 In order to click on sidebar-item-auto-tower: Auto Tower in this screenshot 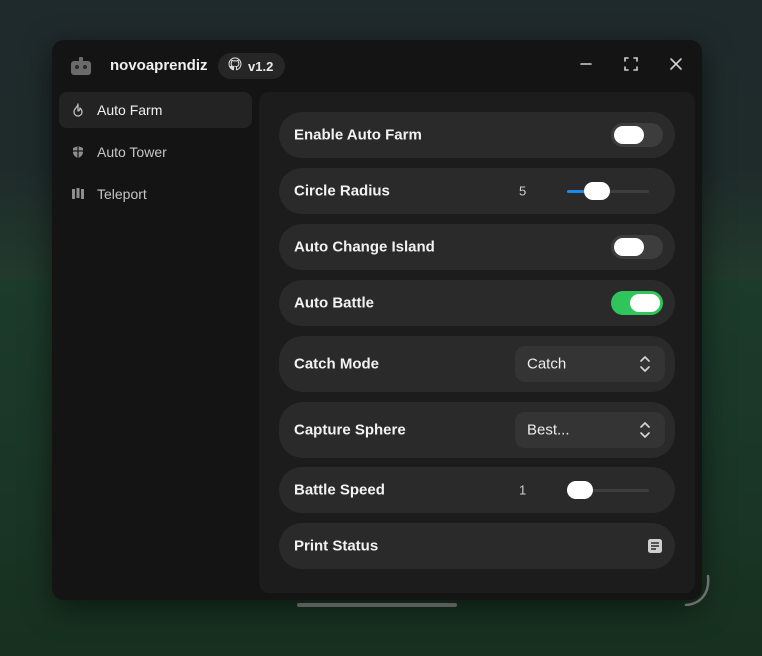, I will do `click(155, 152)`.